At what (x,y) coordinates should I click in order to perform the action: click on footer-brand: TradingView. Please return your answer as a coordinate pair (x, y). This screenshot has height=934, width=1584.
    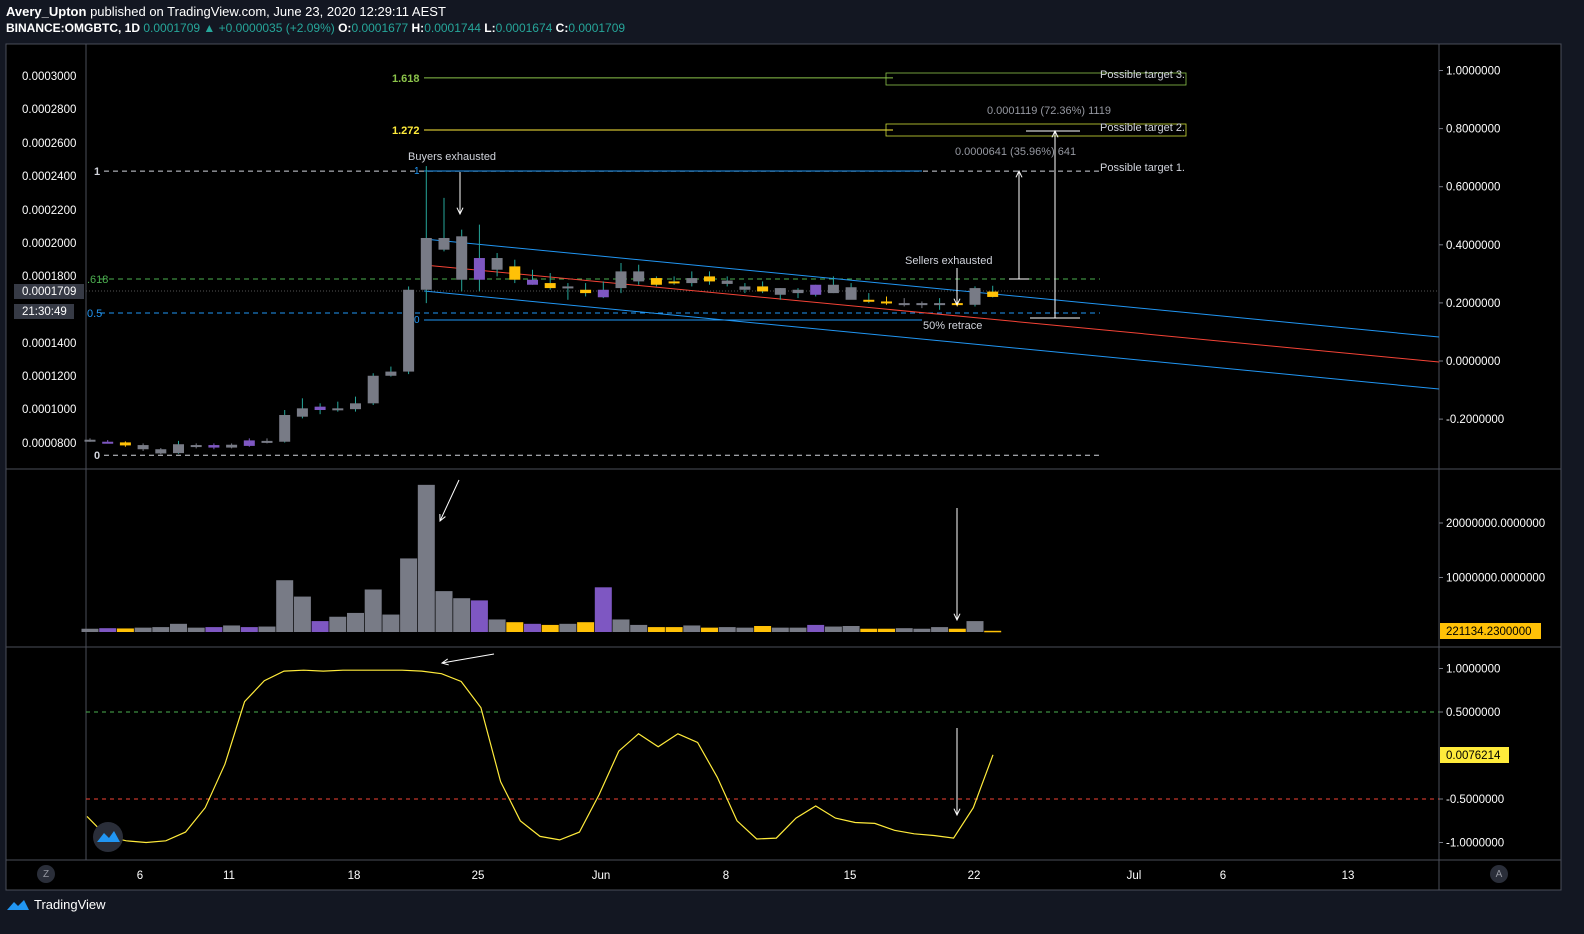
    Looking at the image, I should click on (56, 904).